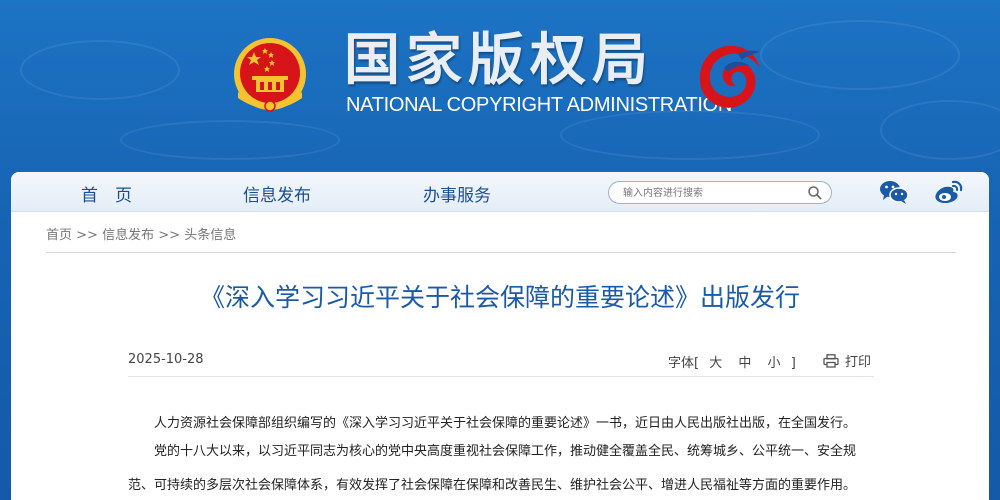 The image size is (1000, 500). What do you see at coordinates (539, 105) in the screenshot?
I see `site-subtitle: NATIONAL COPYRIGHT ADMINISTRATION` at bounding box center [539, 105].